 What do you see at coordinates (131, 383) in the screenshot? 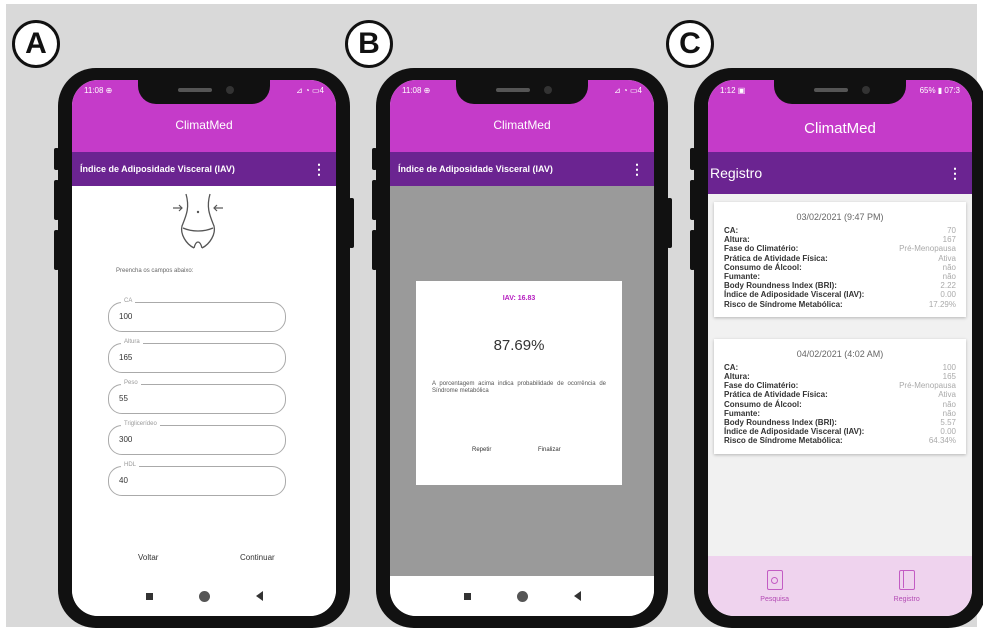
I see `field-label: Peso` at bounding box center [131, 383].